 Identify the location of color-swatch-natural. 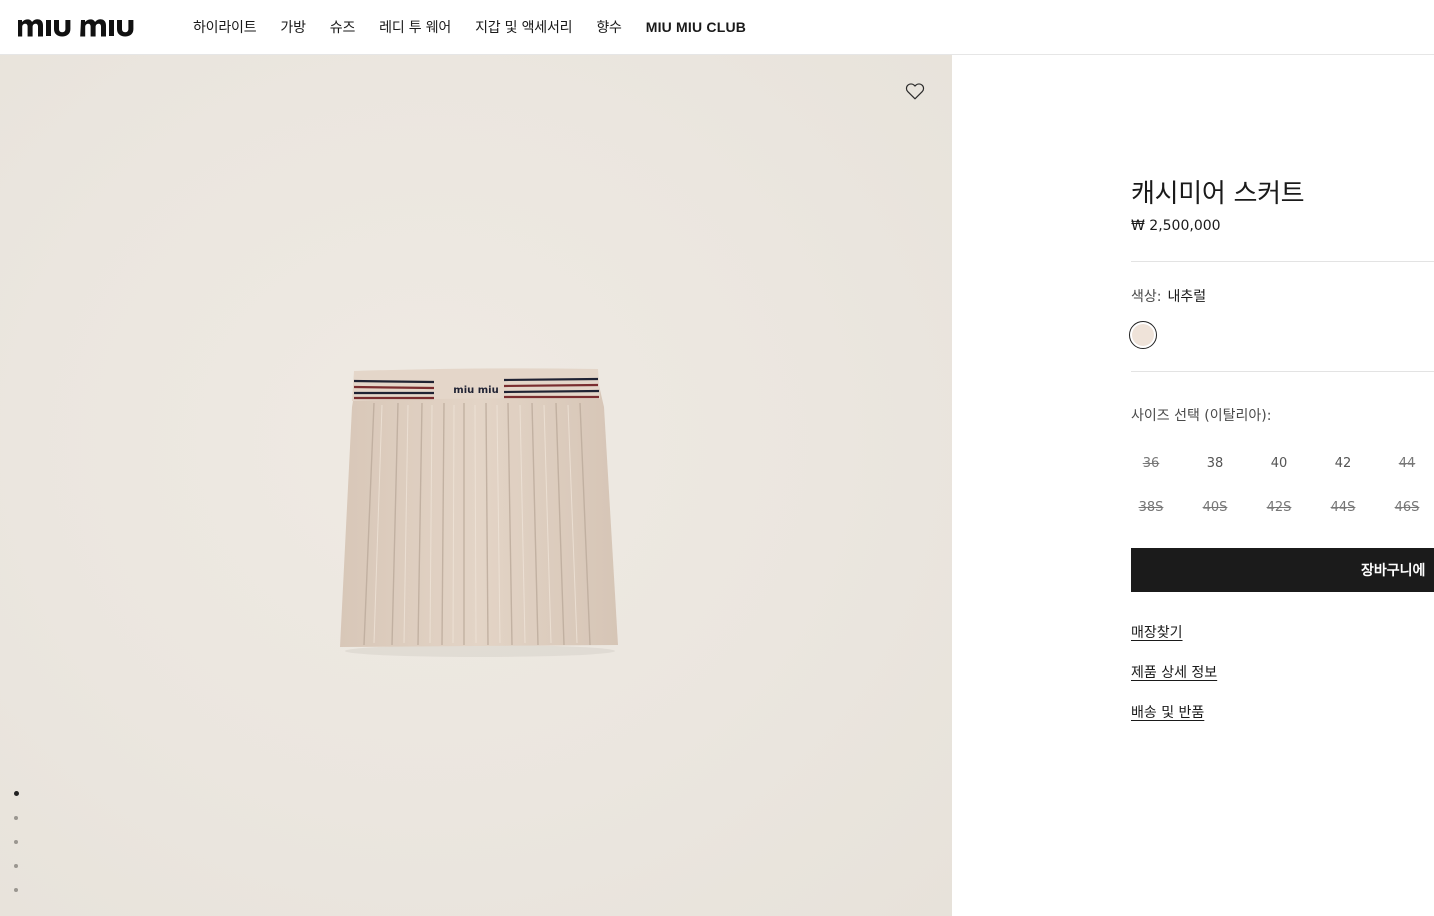
(1143, 335).